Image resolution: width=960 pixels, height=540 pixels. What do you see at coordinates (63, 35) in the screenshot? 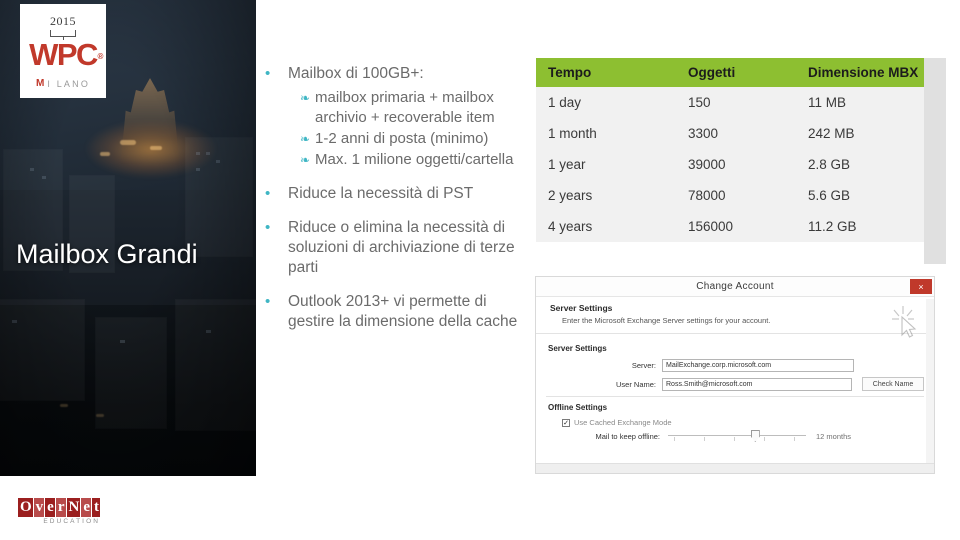
I see `wpc-logo-brace` at bounding box center [63, 35].